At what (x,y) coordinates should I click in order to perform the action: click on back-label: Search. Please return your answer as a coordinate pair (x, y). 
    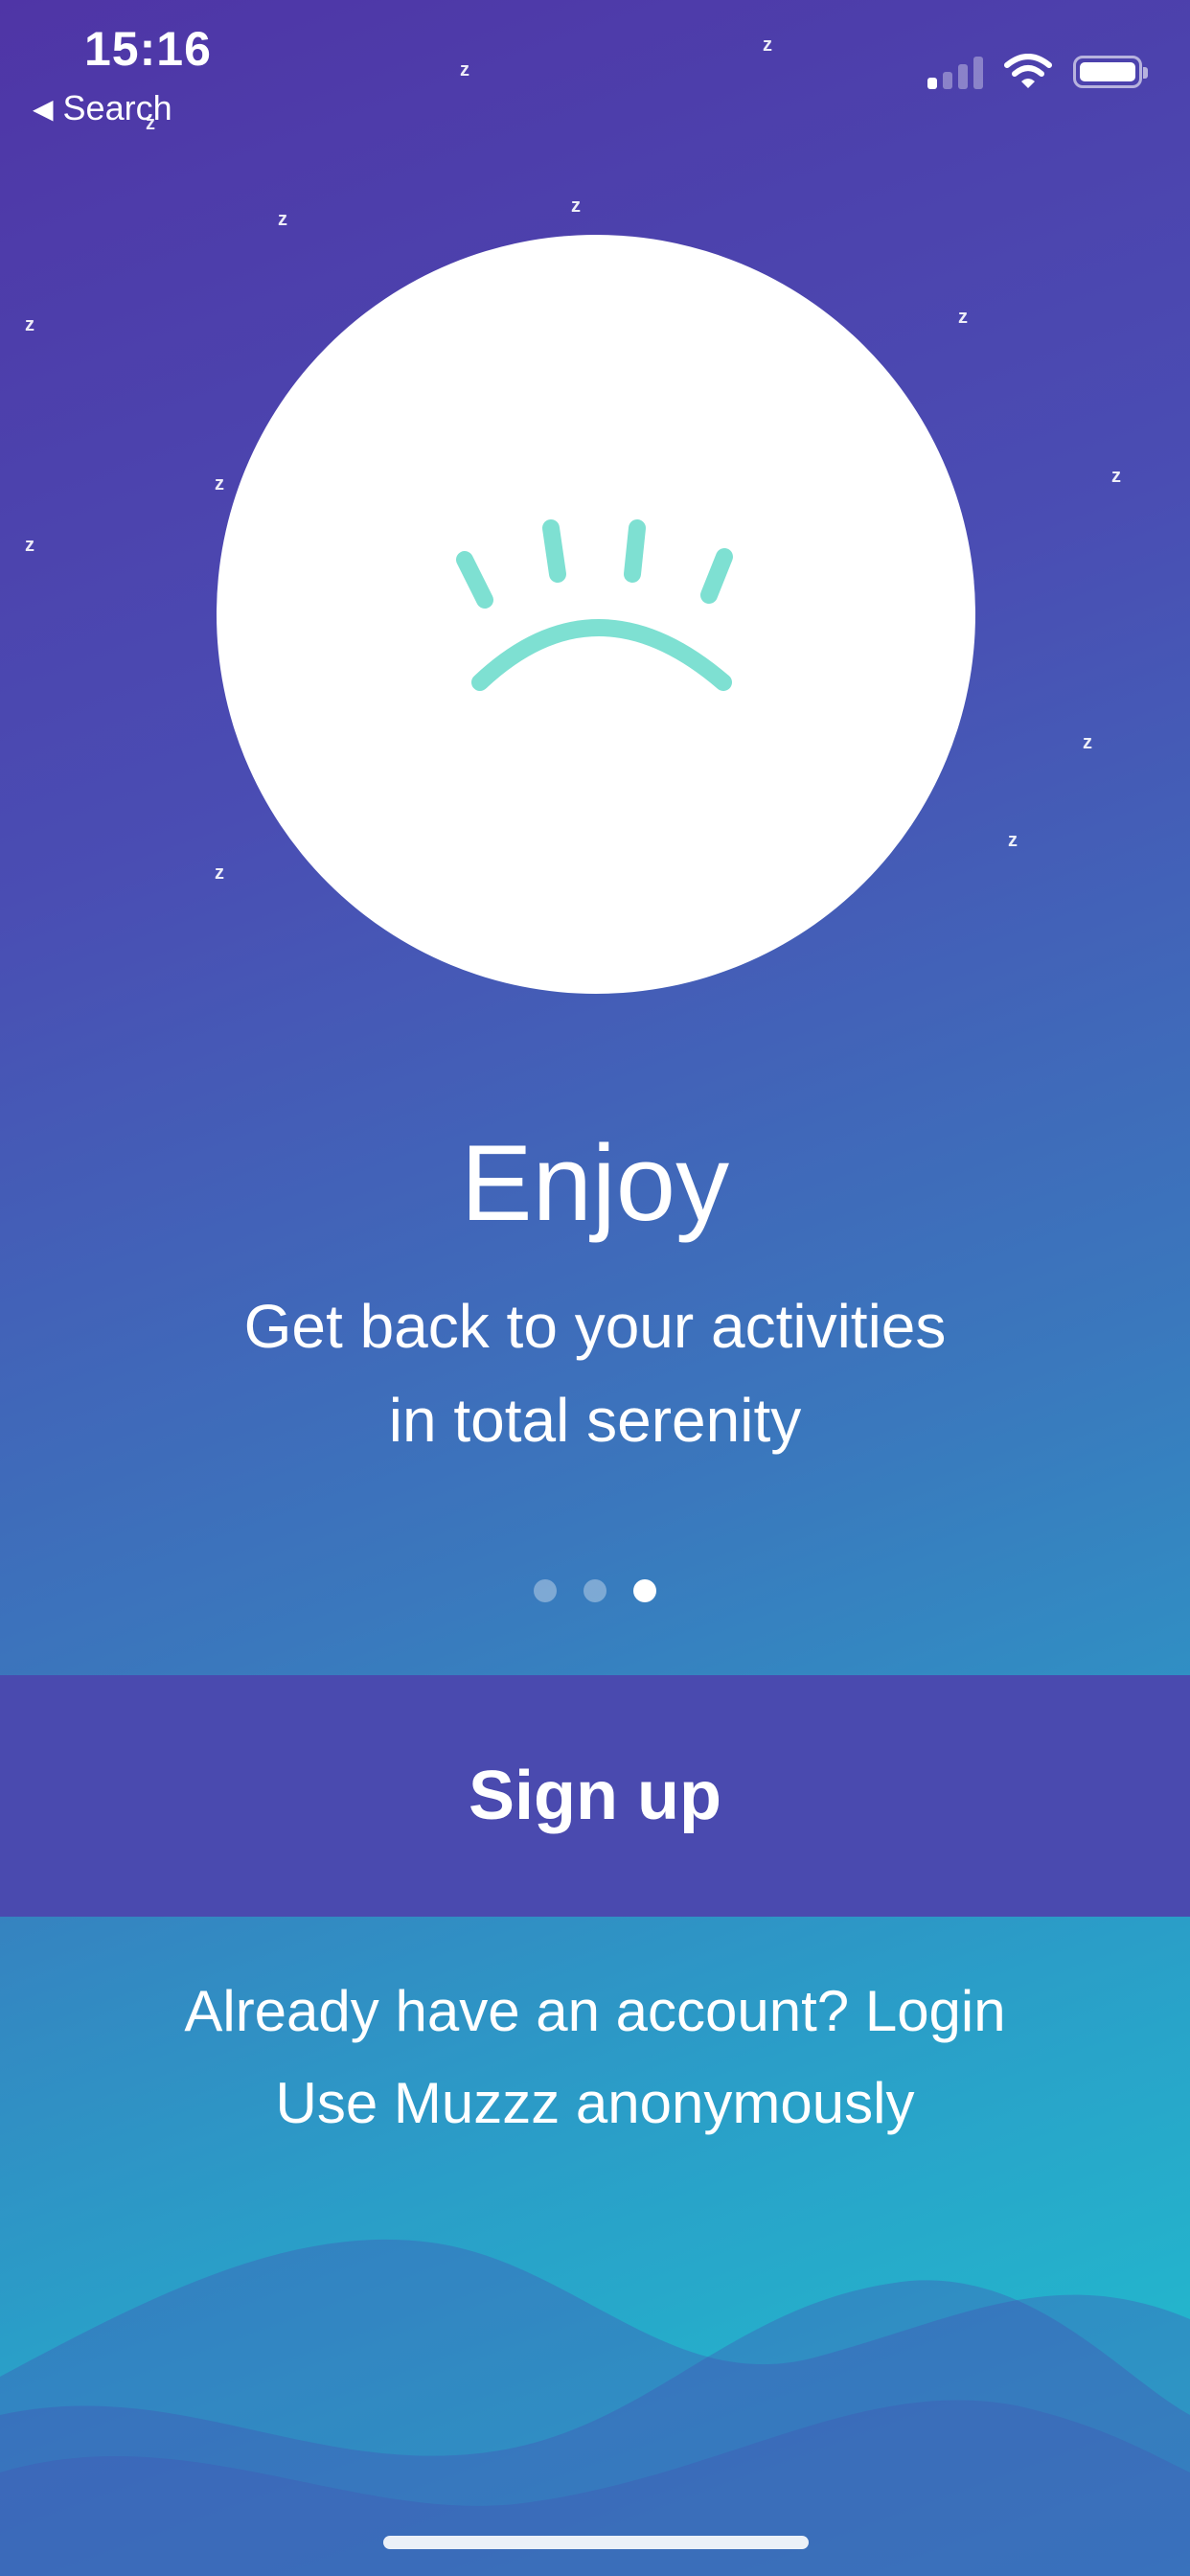
    Looking at the image, I should click on (117, 107).